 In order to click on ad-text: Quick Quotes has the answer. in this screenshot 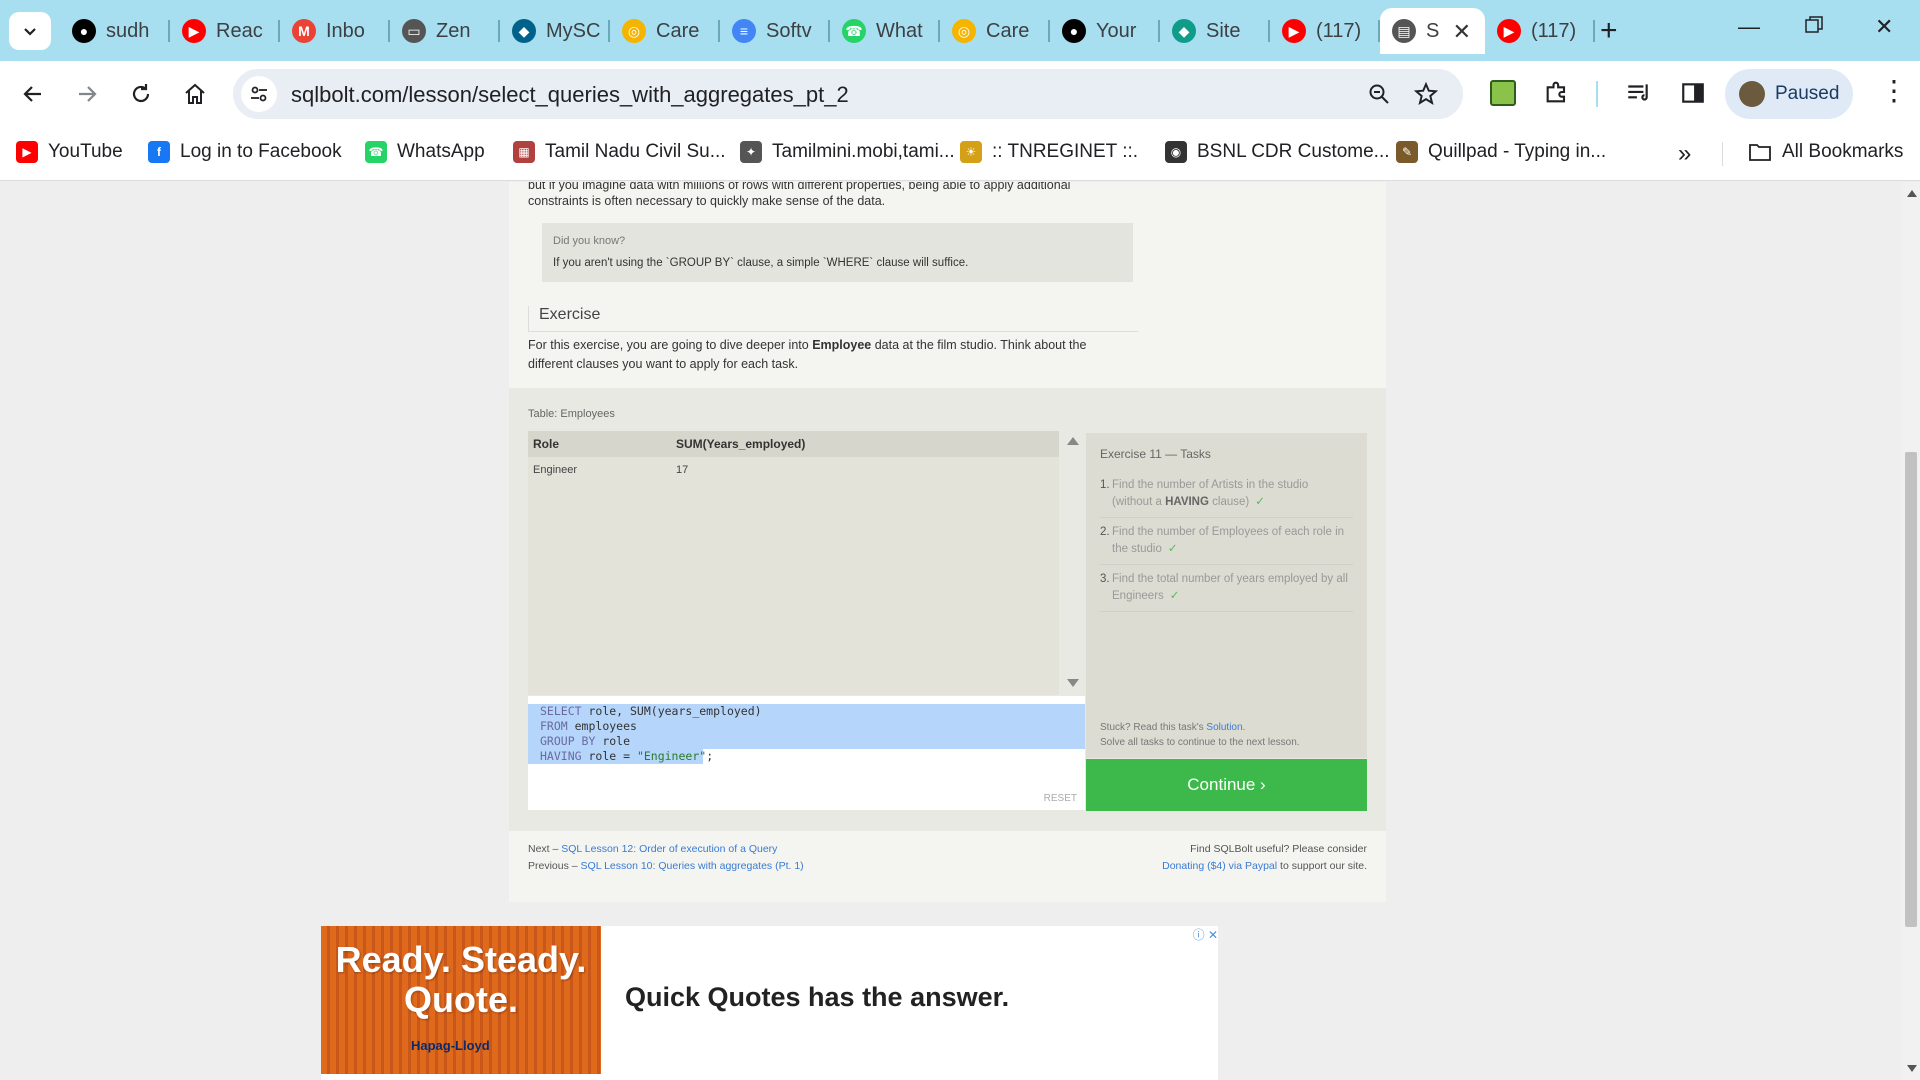, I will do `click(817, 997)`.